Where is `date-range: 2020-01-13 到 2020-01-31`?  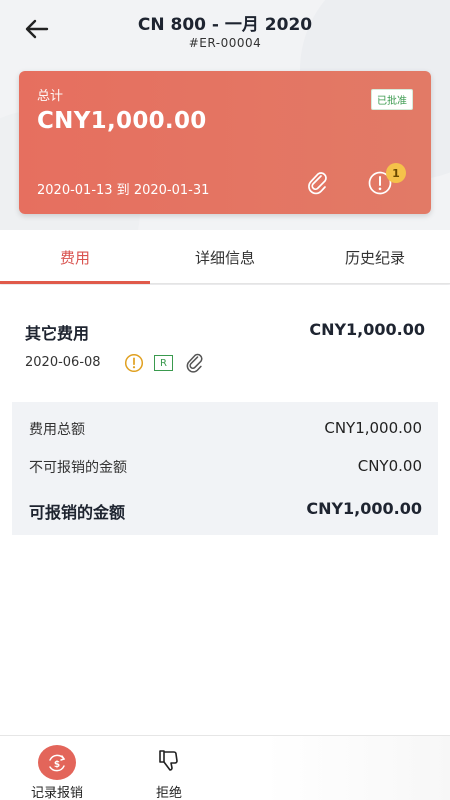 date-range: 2020-01-13 到 2020-01-31 is located at coordinates (123, 190).